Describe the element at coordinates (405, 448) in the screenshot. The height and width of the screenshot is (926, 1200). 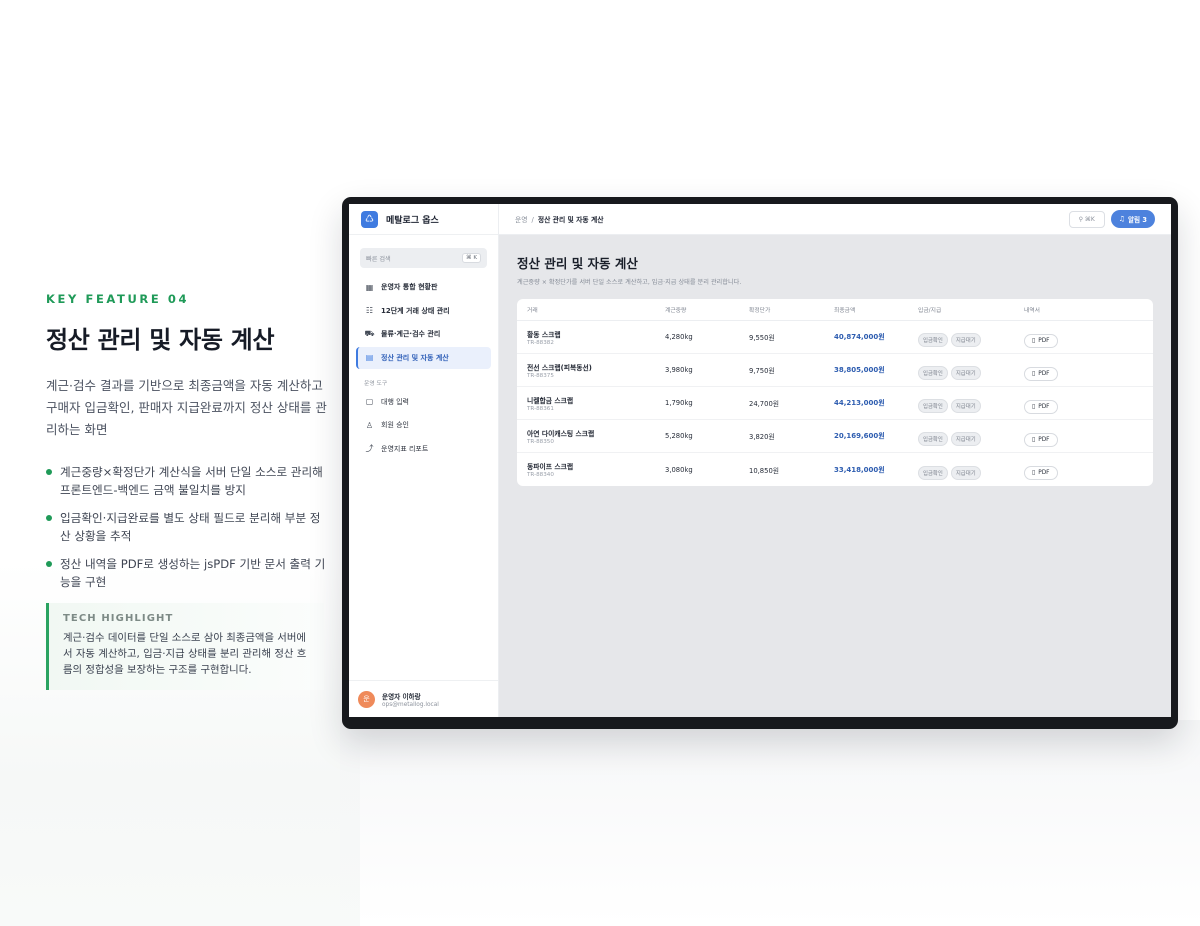
I see `sidebar-item-label: 운영지표 리포트` at that location.